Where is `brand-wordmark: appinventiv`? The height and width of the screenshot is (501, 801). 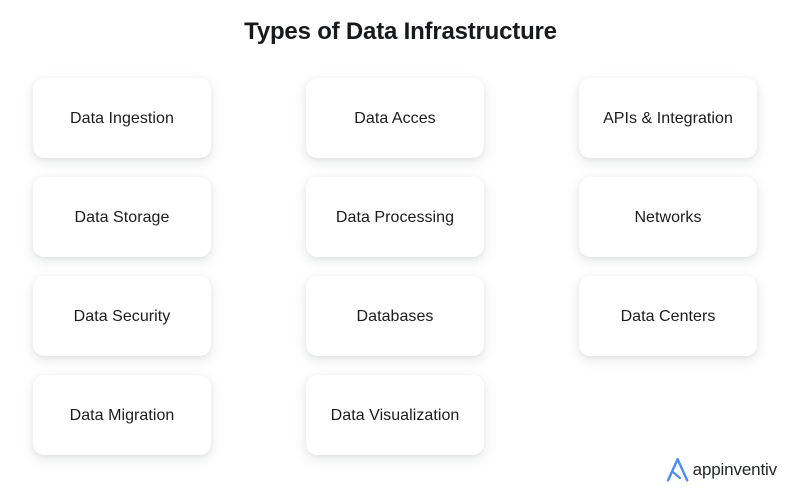
brand-wordmark: appinventiv is located at coordinates (735, 469).